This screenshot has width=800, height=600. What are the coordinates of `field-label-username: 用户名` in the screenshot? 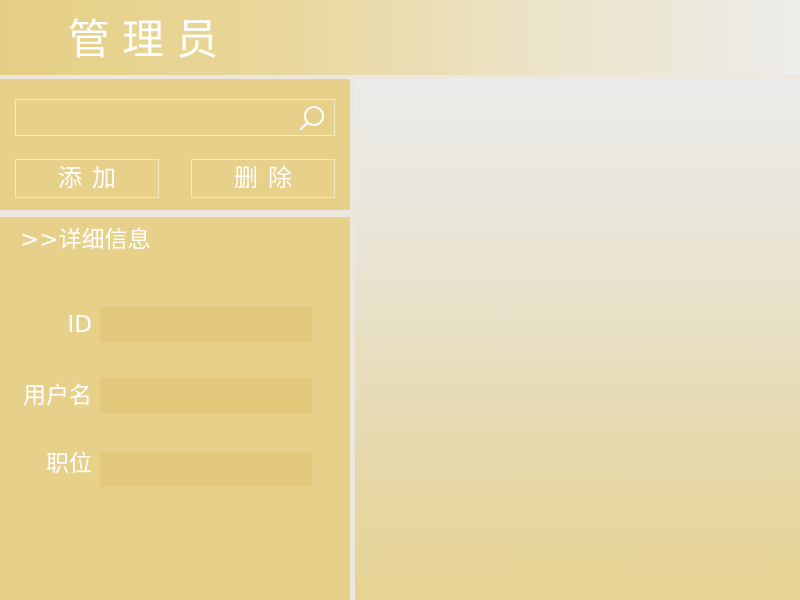 It's located at (57, 396).